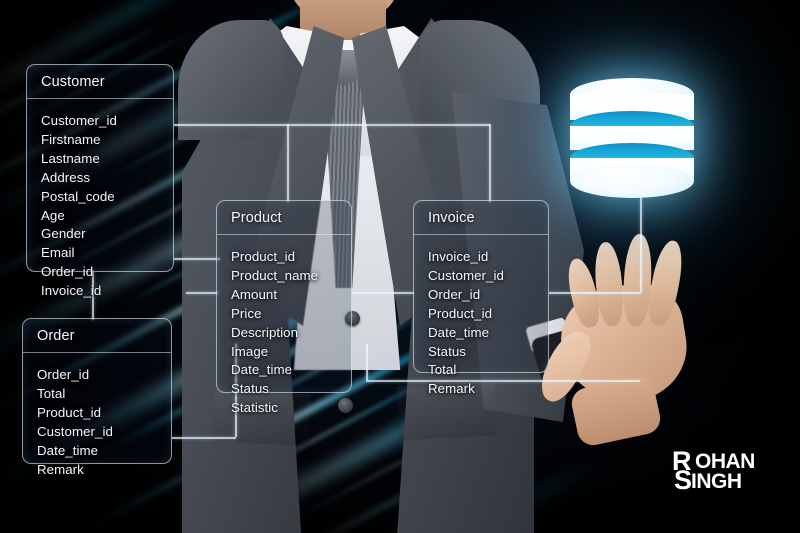 The width and height of the screenshot is (800, 533). Describe the element at coordinates (70, 158) in the screenshot. I see `field-item: Lastname` at that location.